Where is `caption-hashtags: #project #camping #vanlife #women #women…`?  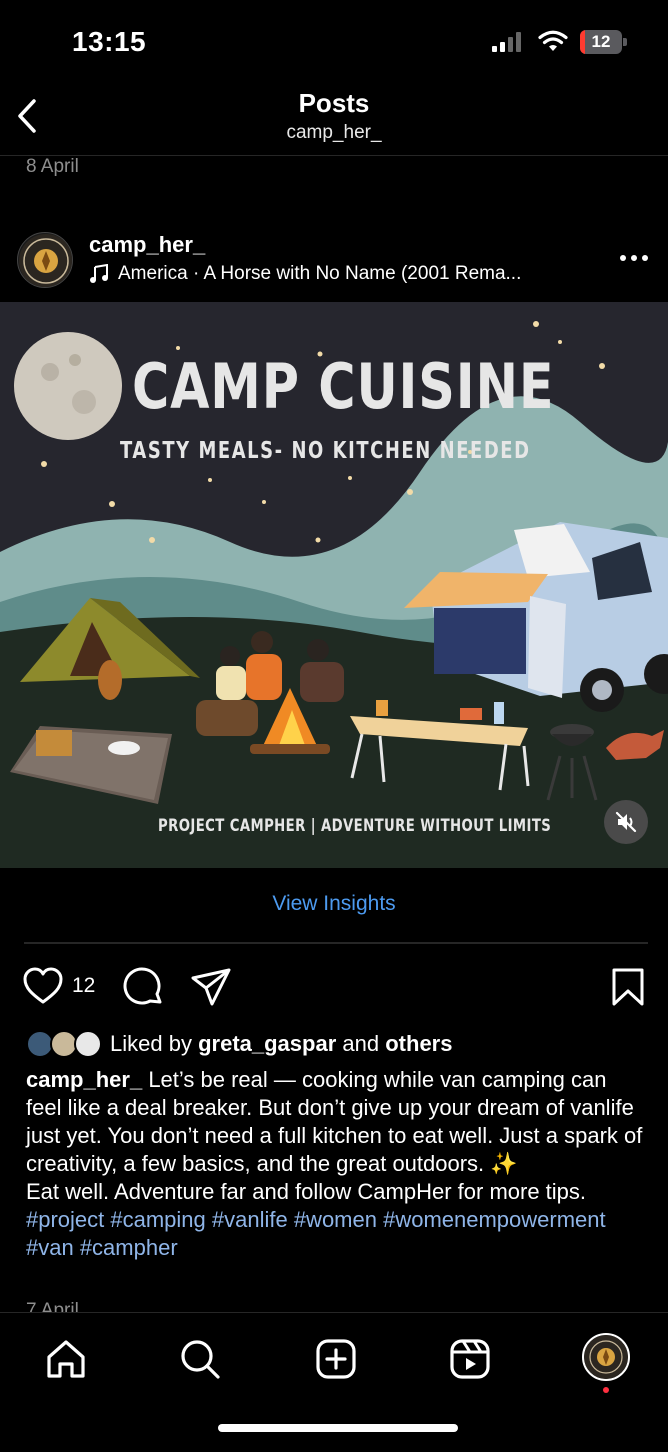
caption-hashtags: #project #camping #vanlife #women #women… is located at coordinates (316, 1233).